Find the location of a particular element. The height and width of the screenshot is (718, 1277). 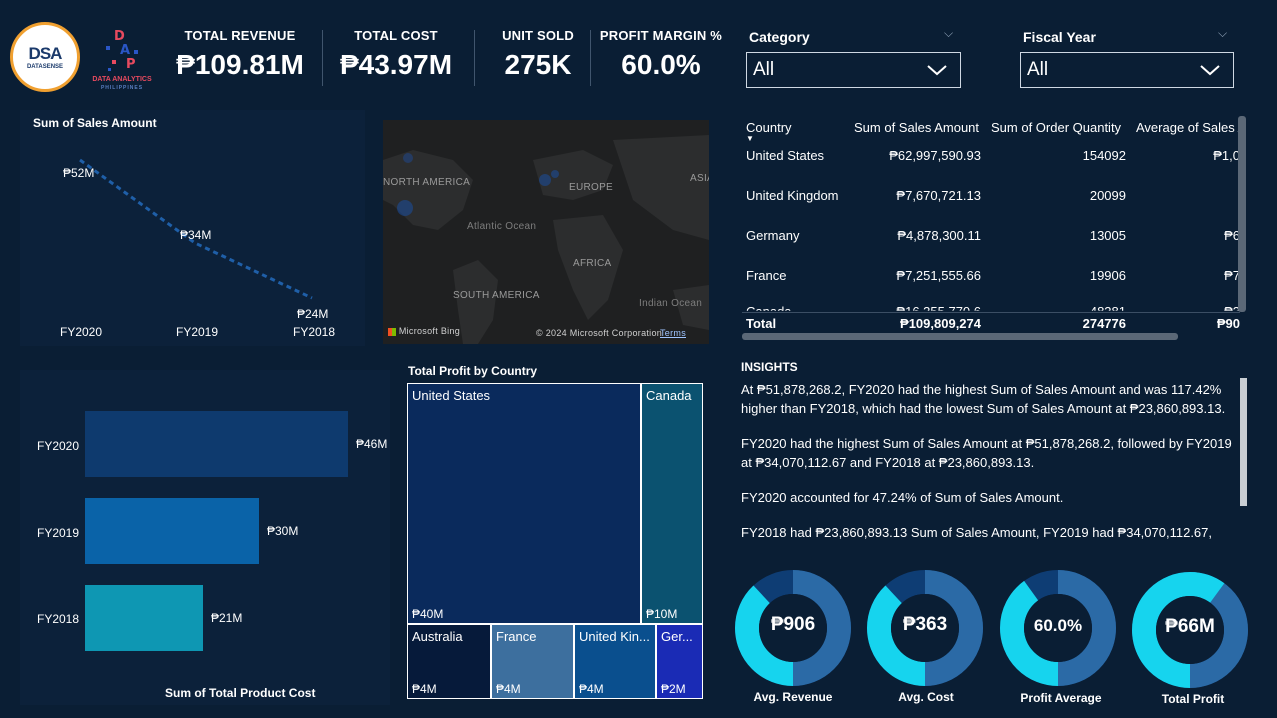

table-cell: ₱7 is located at coordinates (1232, 275).